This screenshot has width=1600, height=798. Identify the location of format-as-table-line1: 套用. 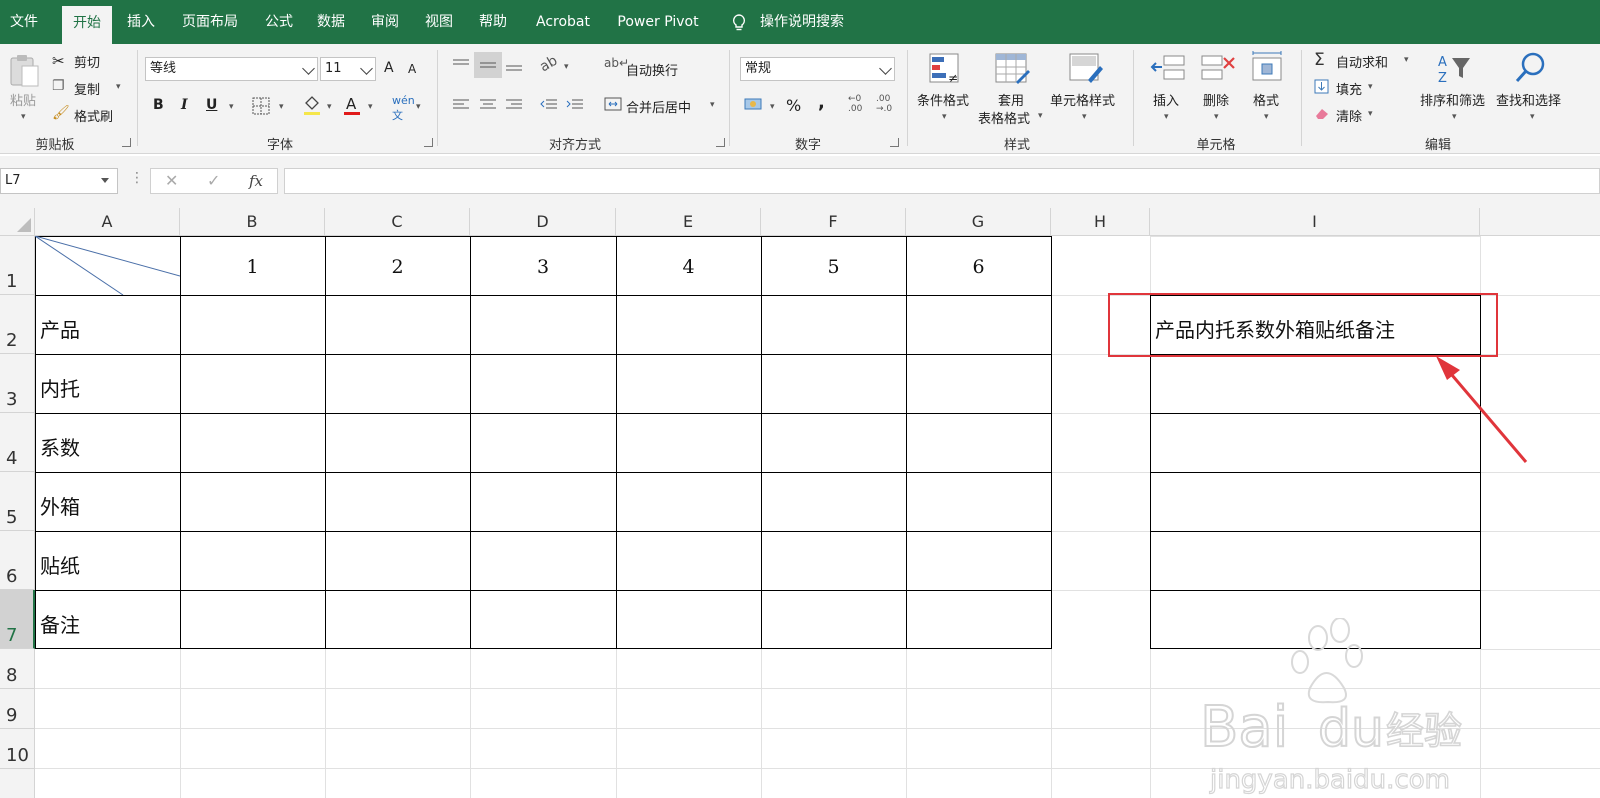
(1011, 99).